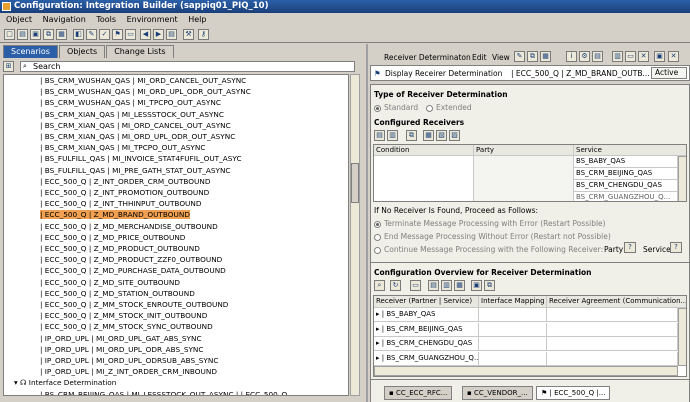 The image size is (690, 402). Describe the element at coordinates (441, 135) in the screenshot. I see `sort-icon: ▧` at that location.